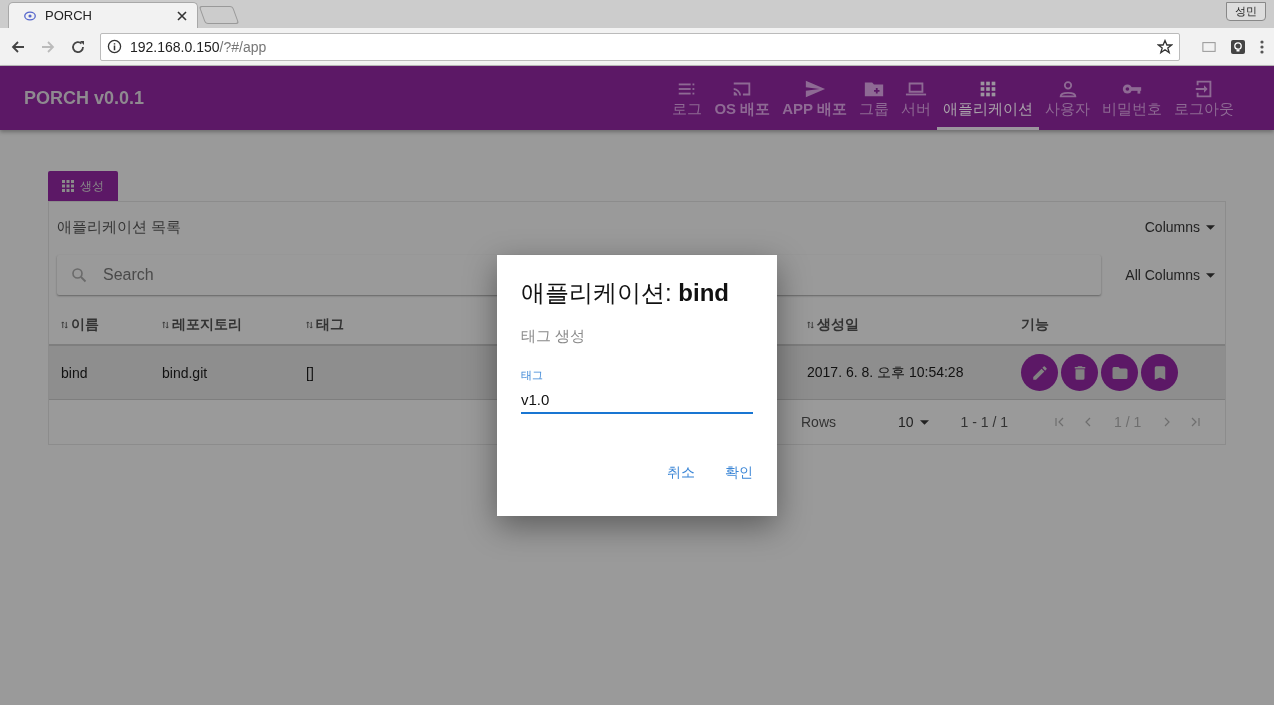  I want to click on dialog-title: 애플리케이션: bind, so click(625, 293).